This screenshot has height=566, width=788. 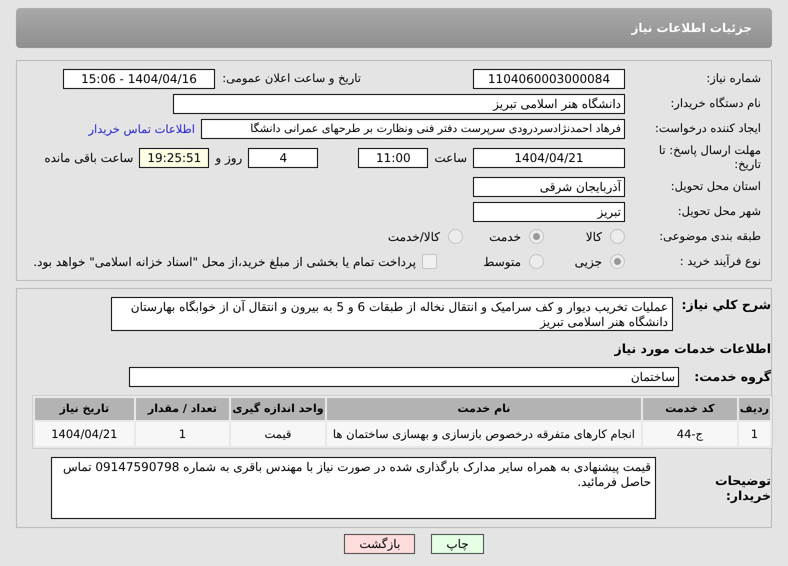 I want to click on field-label: شماره نیاز:, so click(x=733, y=79).